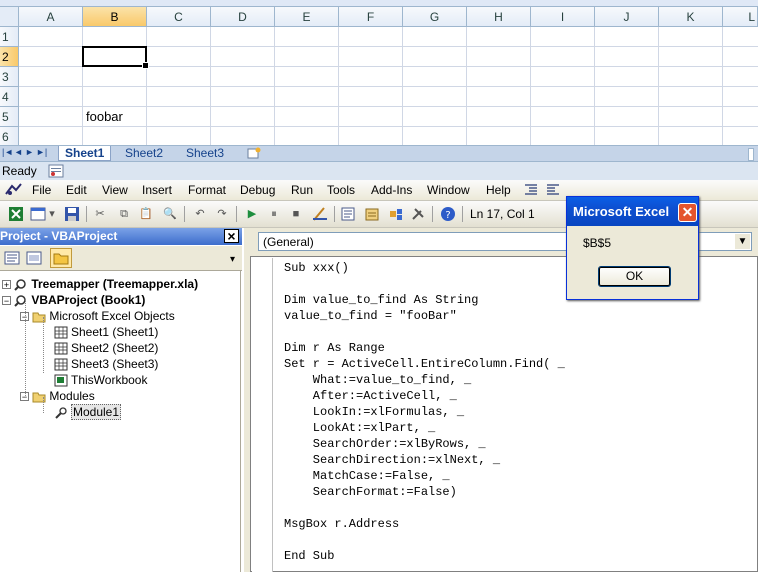 This screenshot has width=758, height=572. I want to click on code-line: MsgBox r.Address, so click(341, 524).